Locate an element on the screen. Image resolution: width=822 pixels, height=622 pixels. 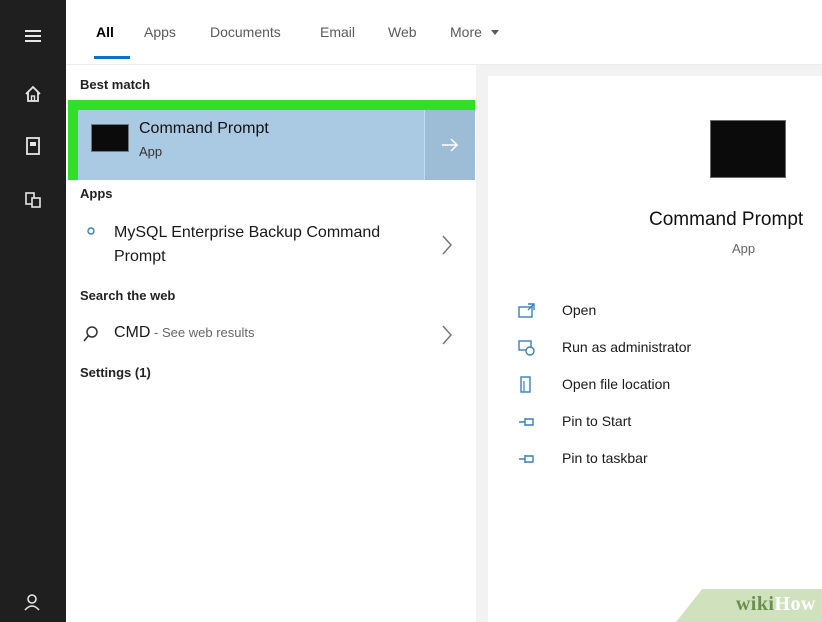
action-open-file-location-label: Open file location is located at coordinates (616, 384).